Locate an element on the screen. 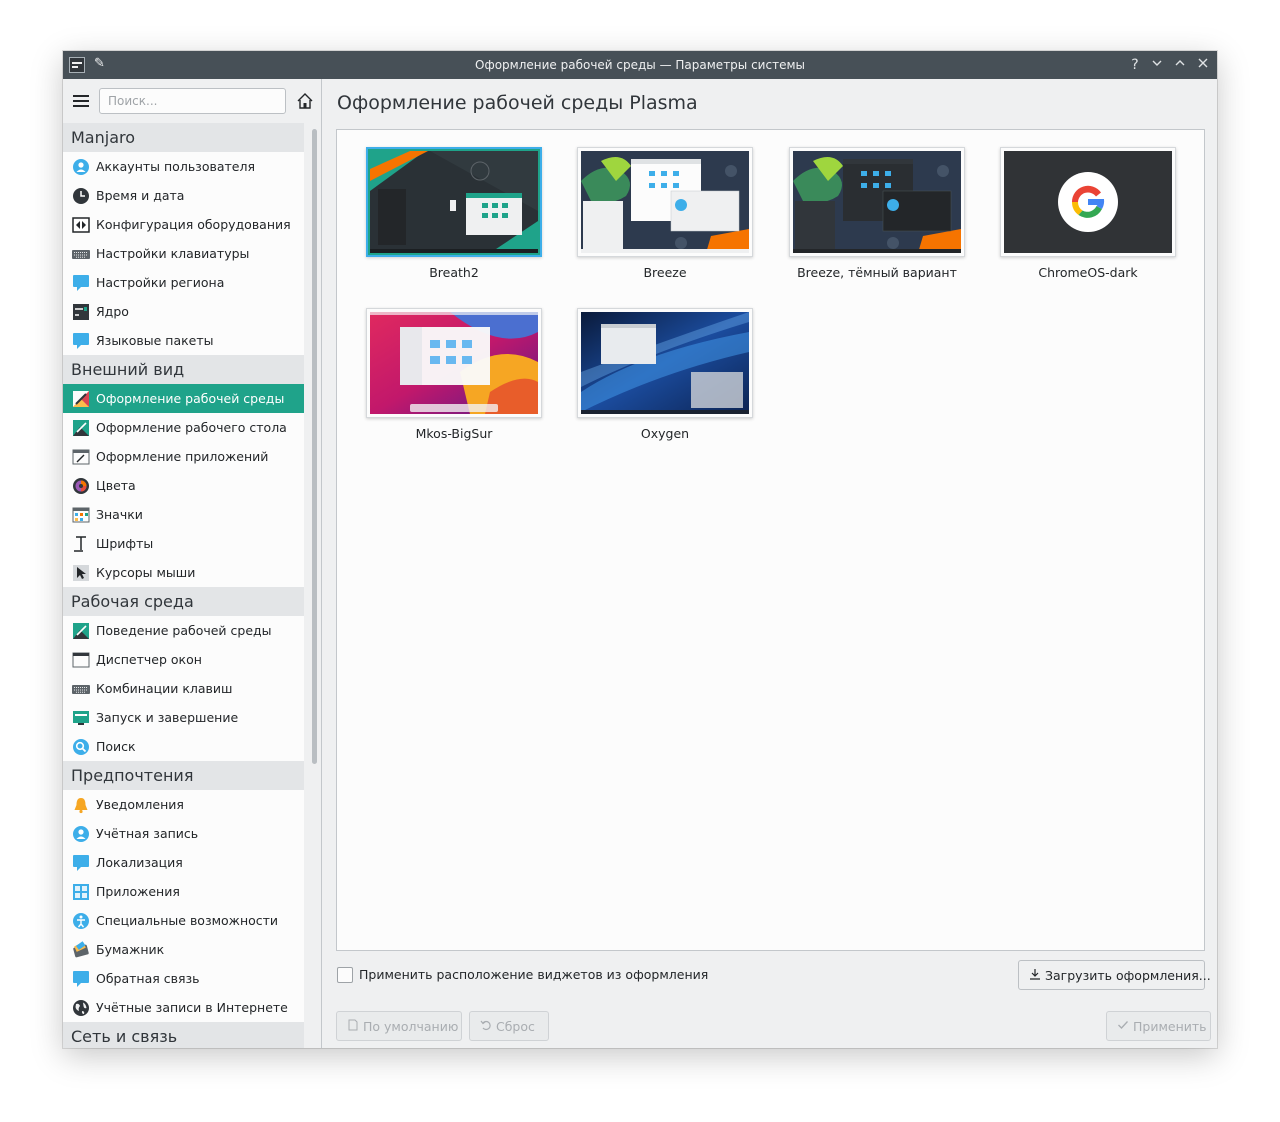  theme-label: Breath2 is located at coordinates (454, 272).